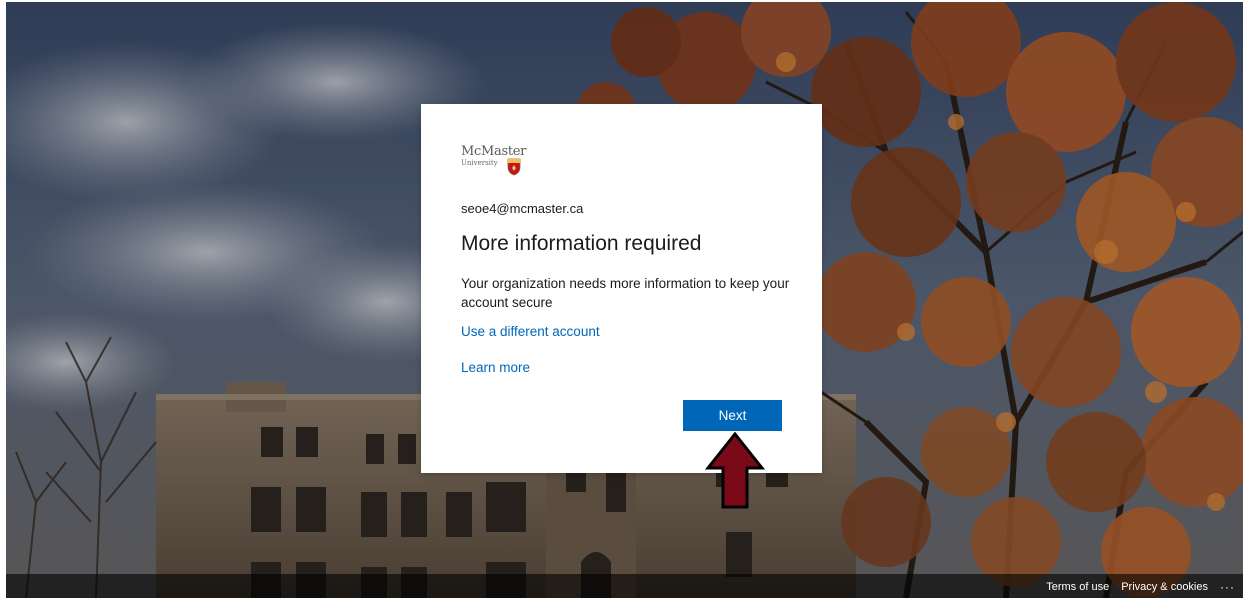 The width and height of the screenshot is (1243, 598). What do you see at coordinates (495, 367) in the screenshot?
I see `learn-more-link: Learn more` at bounding box center [495, 367].